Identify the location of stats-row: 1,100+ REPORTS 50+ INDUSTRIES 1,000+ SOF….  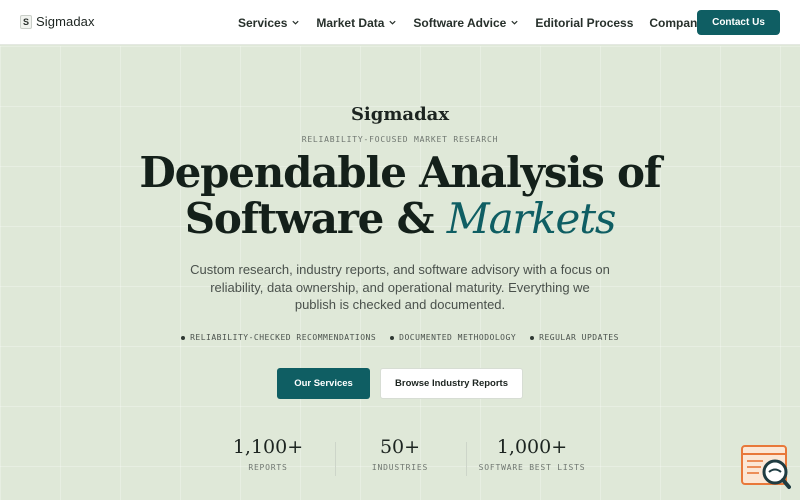
(400, 458).